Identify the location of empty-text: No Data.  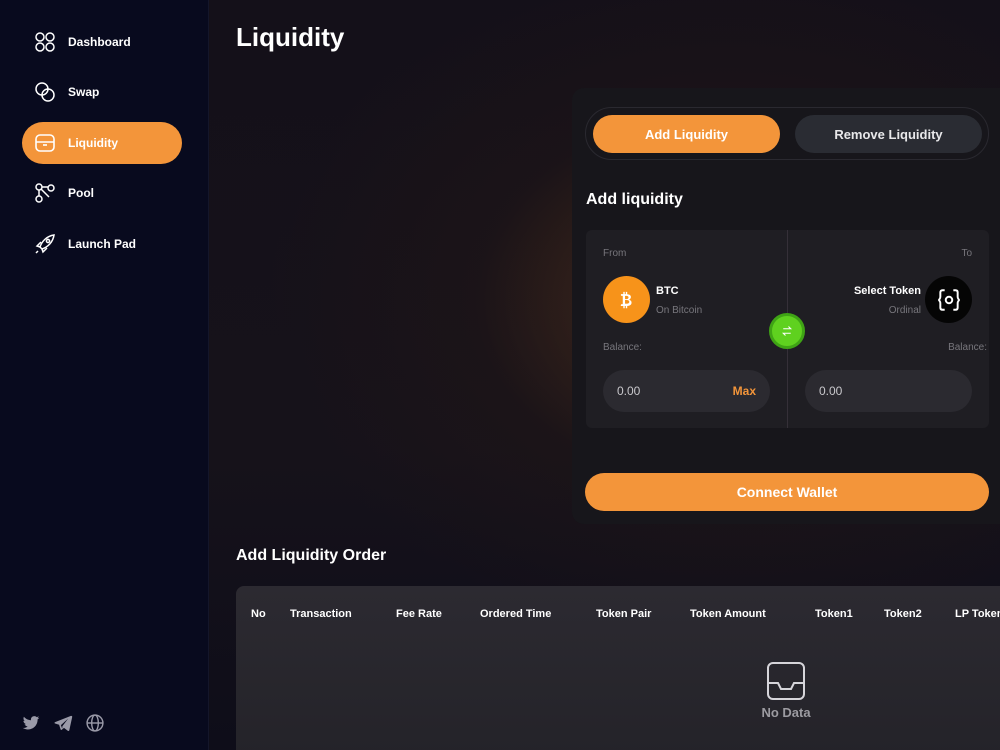
(786, 712).